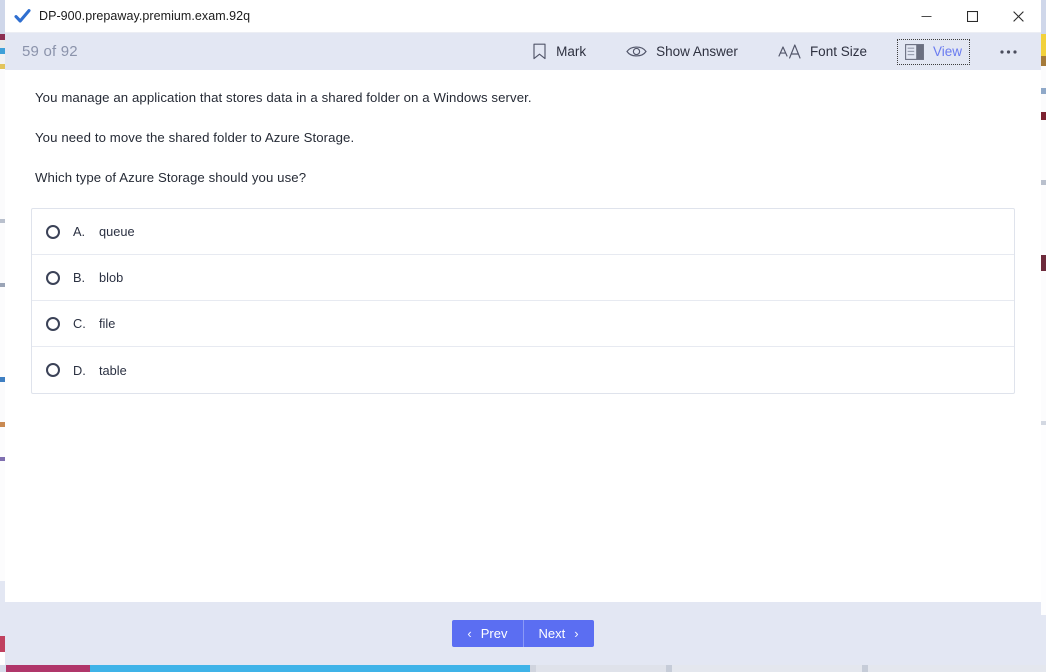  Describe the element at coordinates (914, 51) in the screenshot. I see `layout-panel-icon` at that location.